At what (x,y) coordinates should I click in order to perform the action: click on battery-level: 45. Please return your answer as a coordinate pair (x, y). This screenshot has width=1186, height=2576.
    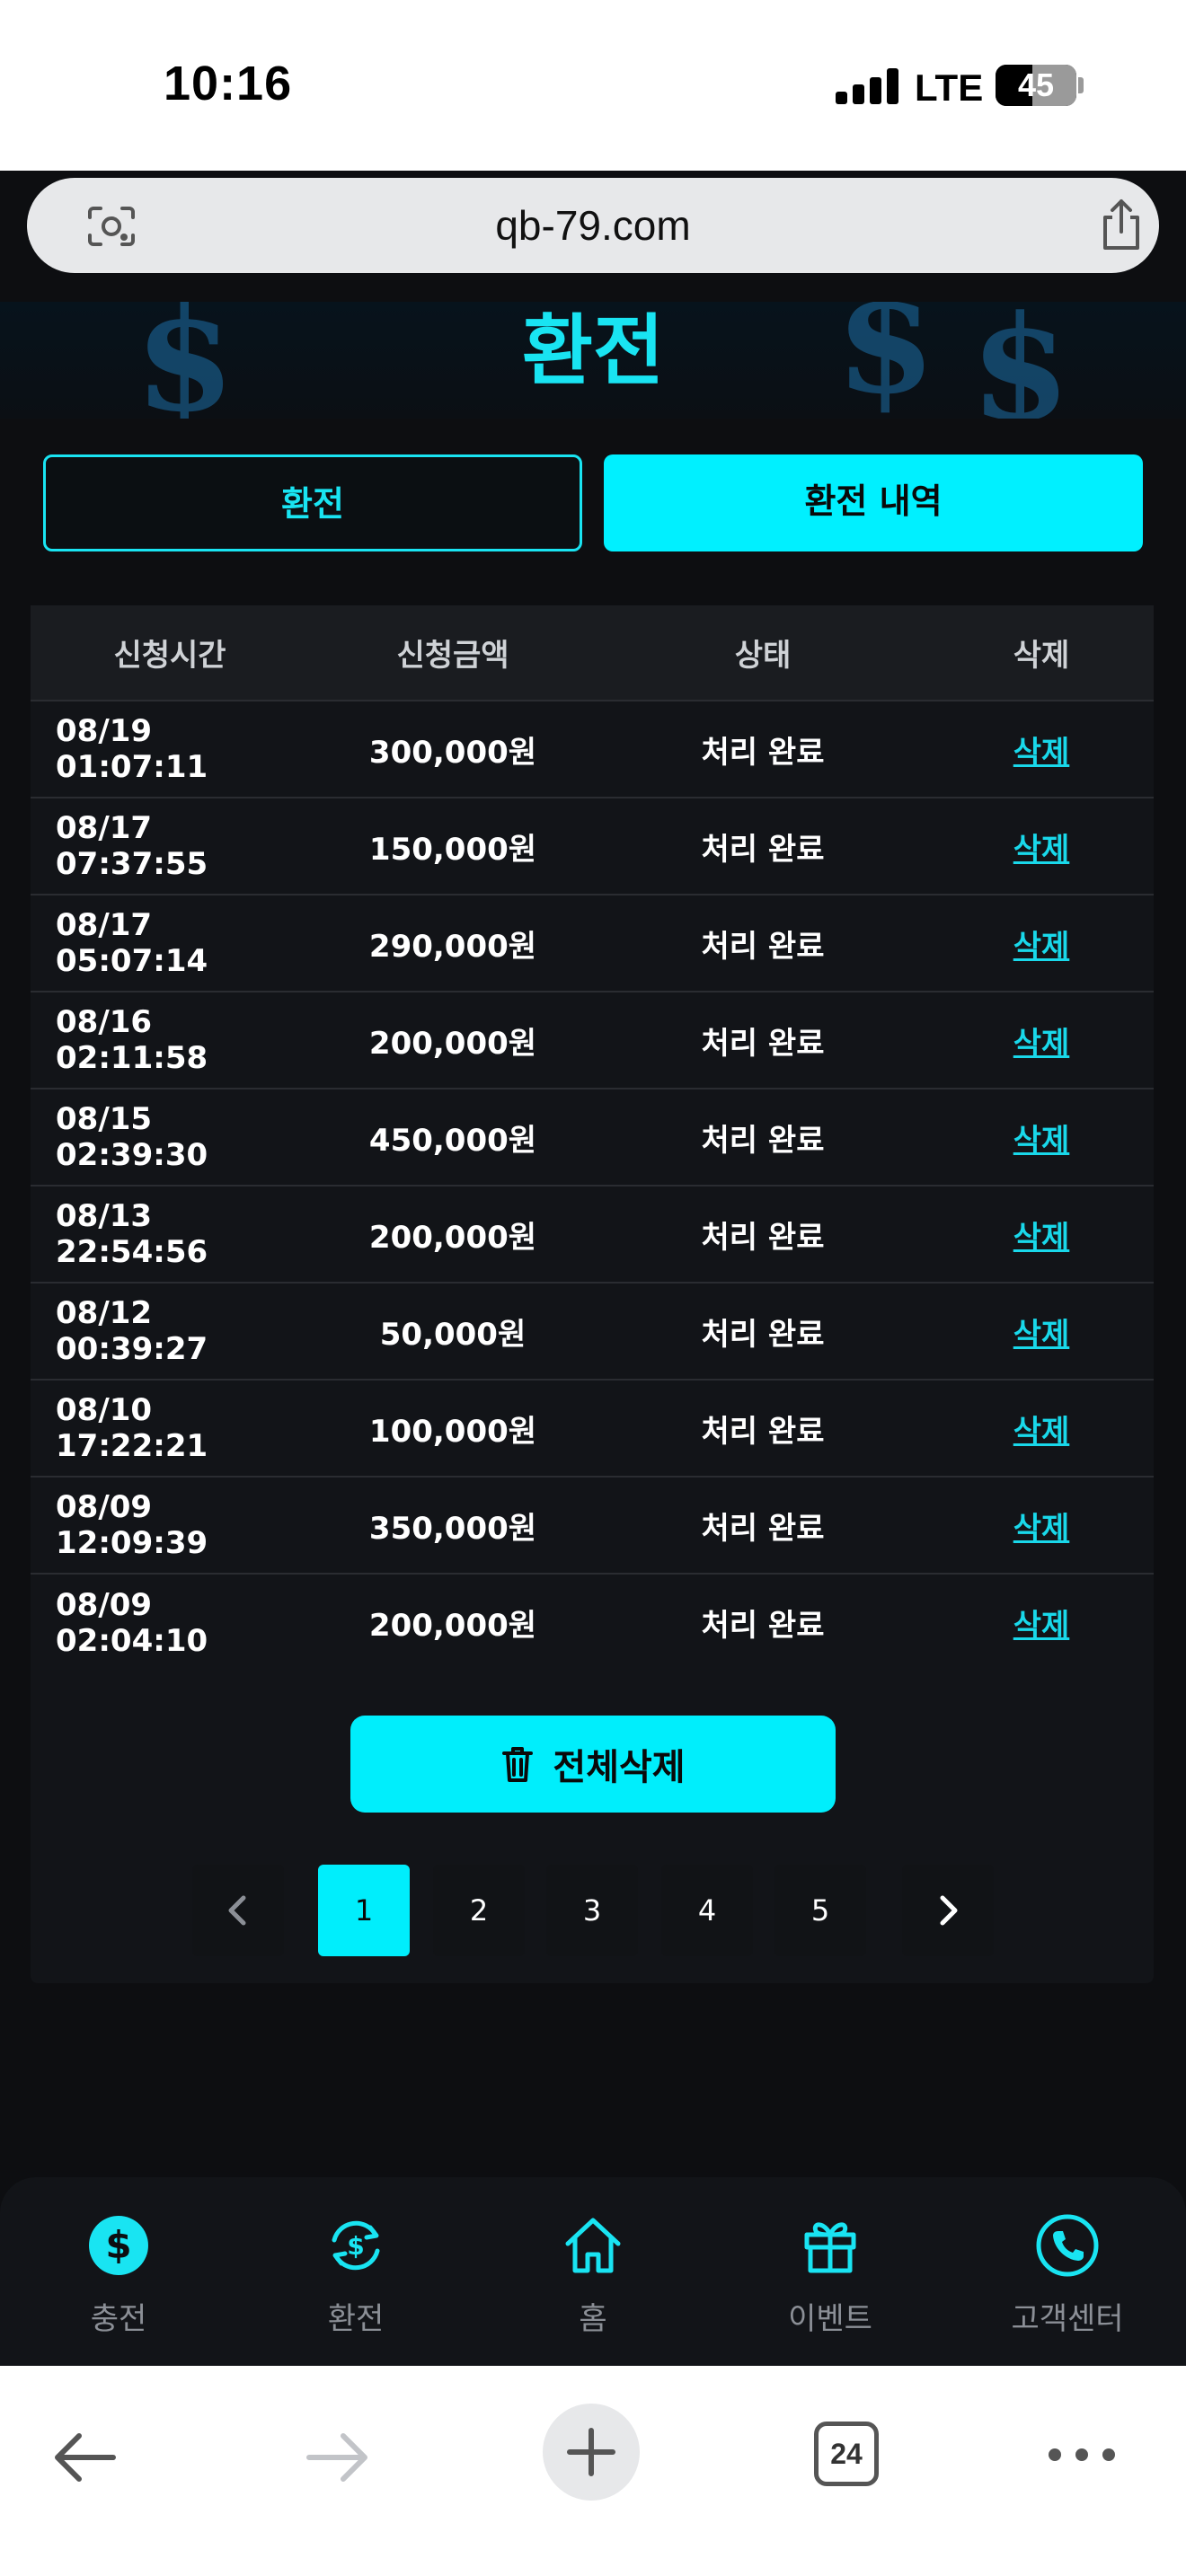
    Looking at the image, I should click on (1036, 84).